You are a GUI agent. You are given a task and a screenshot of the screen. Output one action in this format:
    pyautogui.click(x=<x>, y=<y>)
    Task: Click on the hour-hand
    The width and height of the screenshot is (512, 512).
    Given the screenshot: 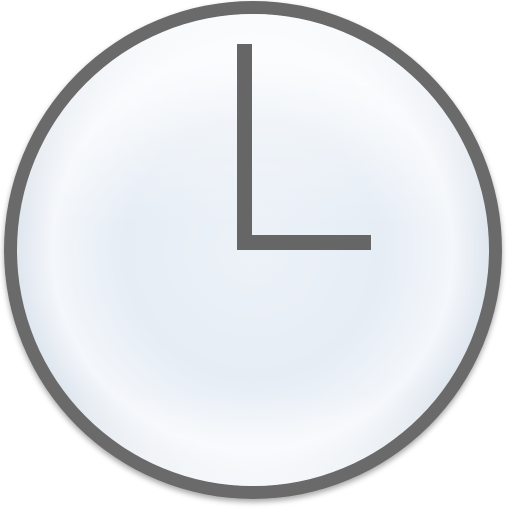 What is the action you would take?
    pyautogui.click(x=244, y=147)
    